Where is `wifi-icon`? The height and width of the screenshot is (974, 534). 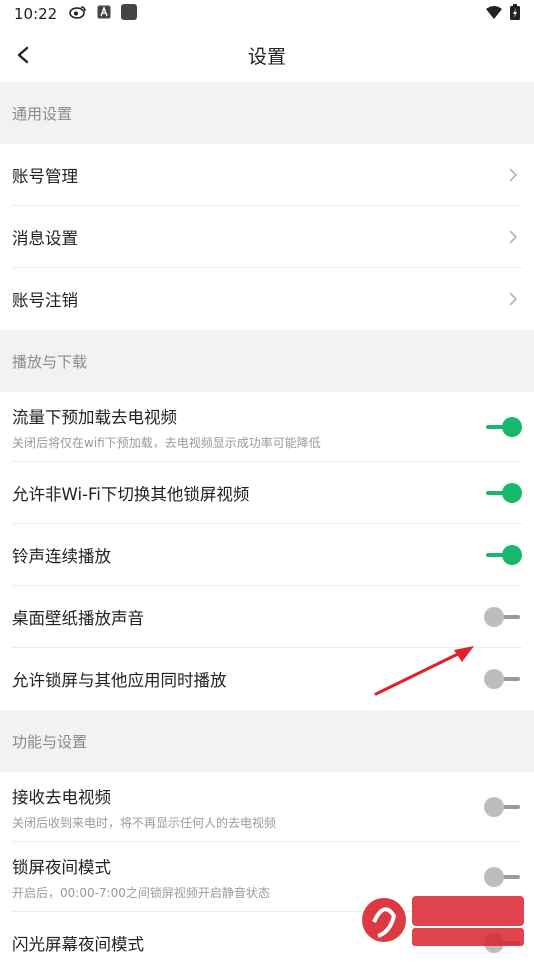
wifi-icon is located at coordinates (494, 14).